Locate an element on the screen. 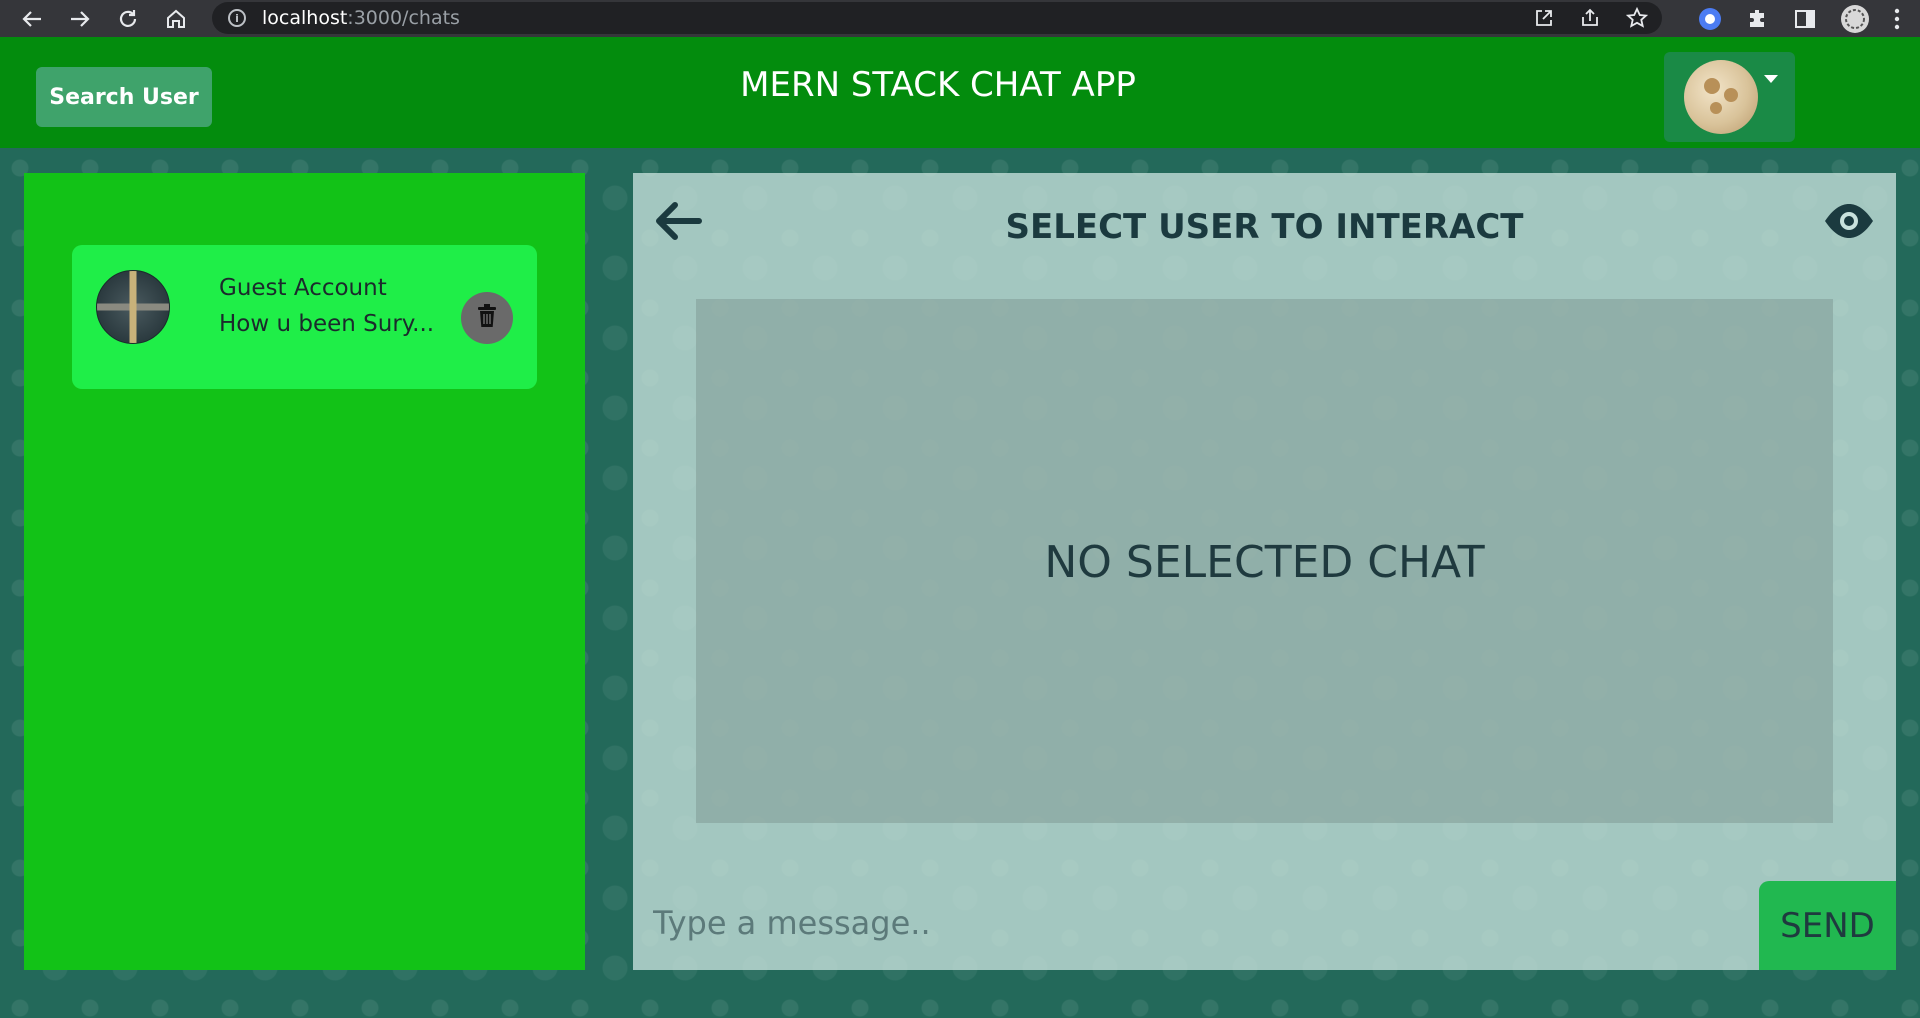 The width and height of the screenshot is (1920, 1018). chat-avatar is located at coordinates (133, 307).